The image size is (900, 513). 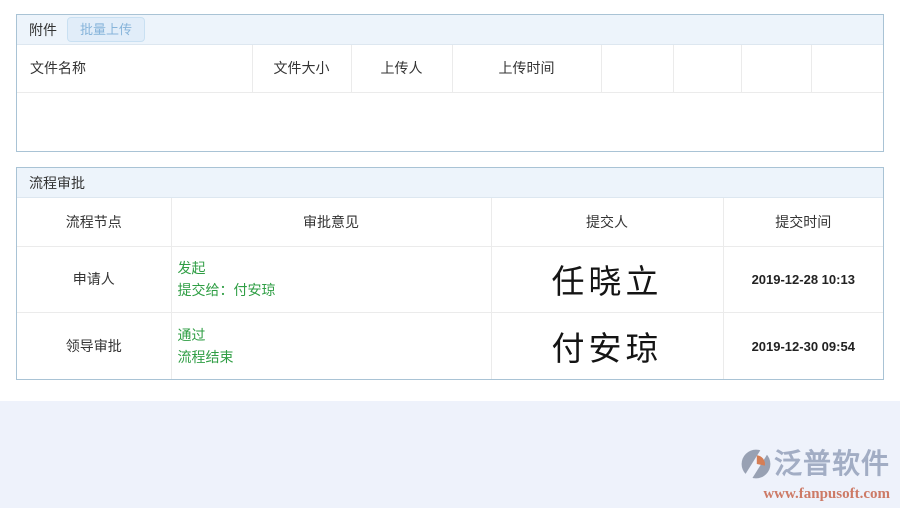 I want to click on column-file-name: 文件名称, so click(x=135, y=69).